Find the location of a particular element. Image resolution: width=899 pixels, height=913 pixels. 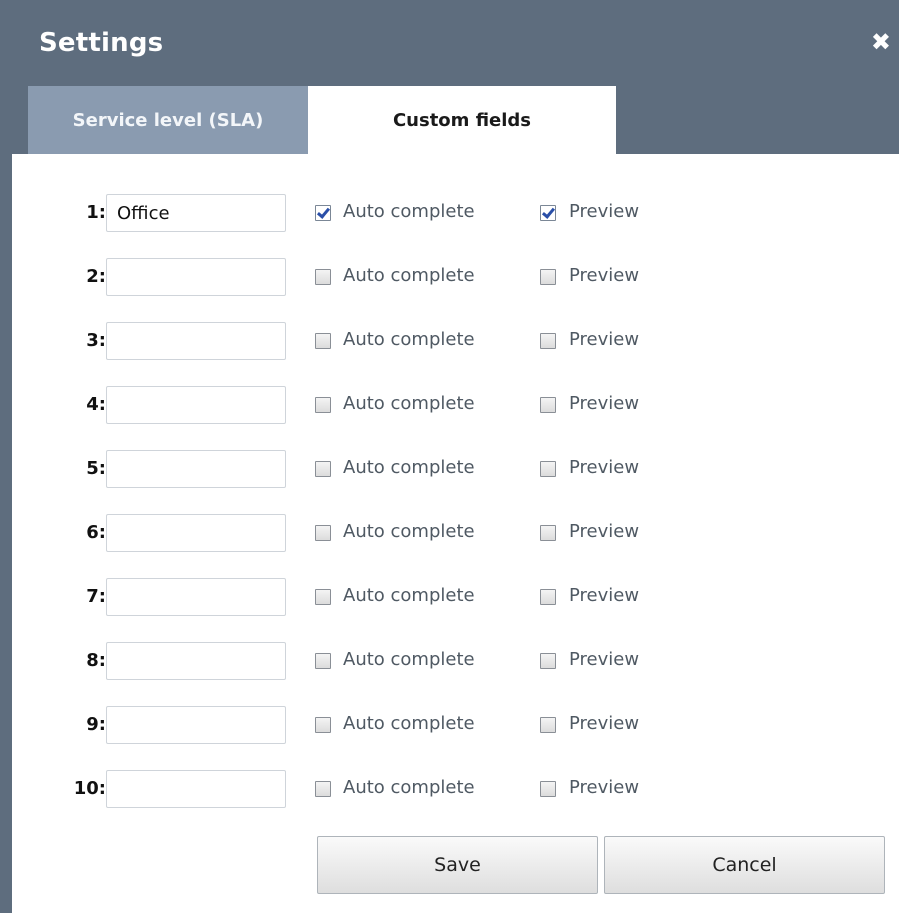

field-number-label: 10: is located at coordinates (89, 788).